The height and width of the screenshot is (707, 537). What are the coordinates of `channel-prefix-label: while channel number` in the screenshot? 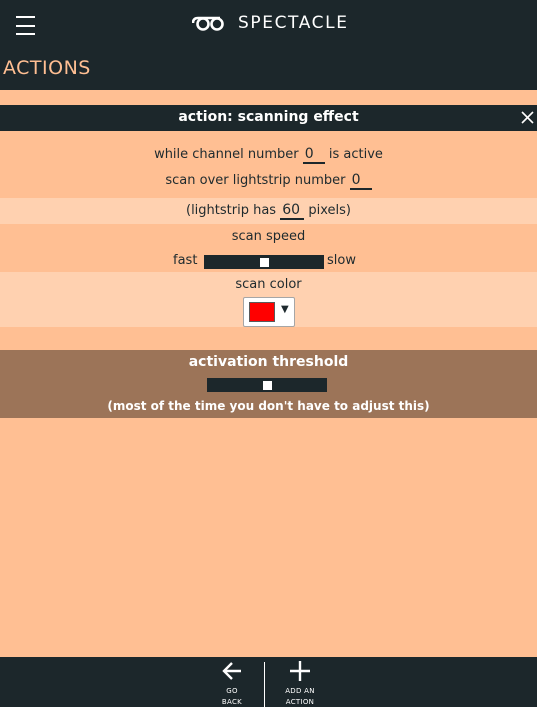 It's located at (226, 154).